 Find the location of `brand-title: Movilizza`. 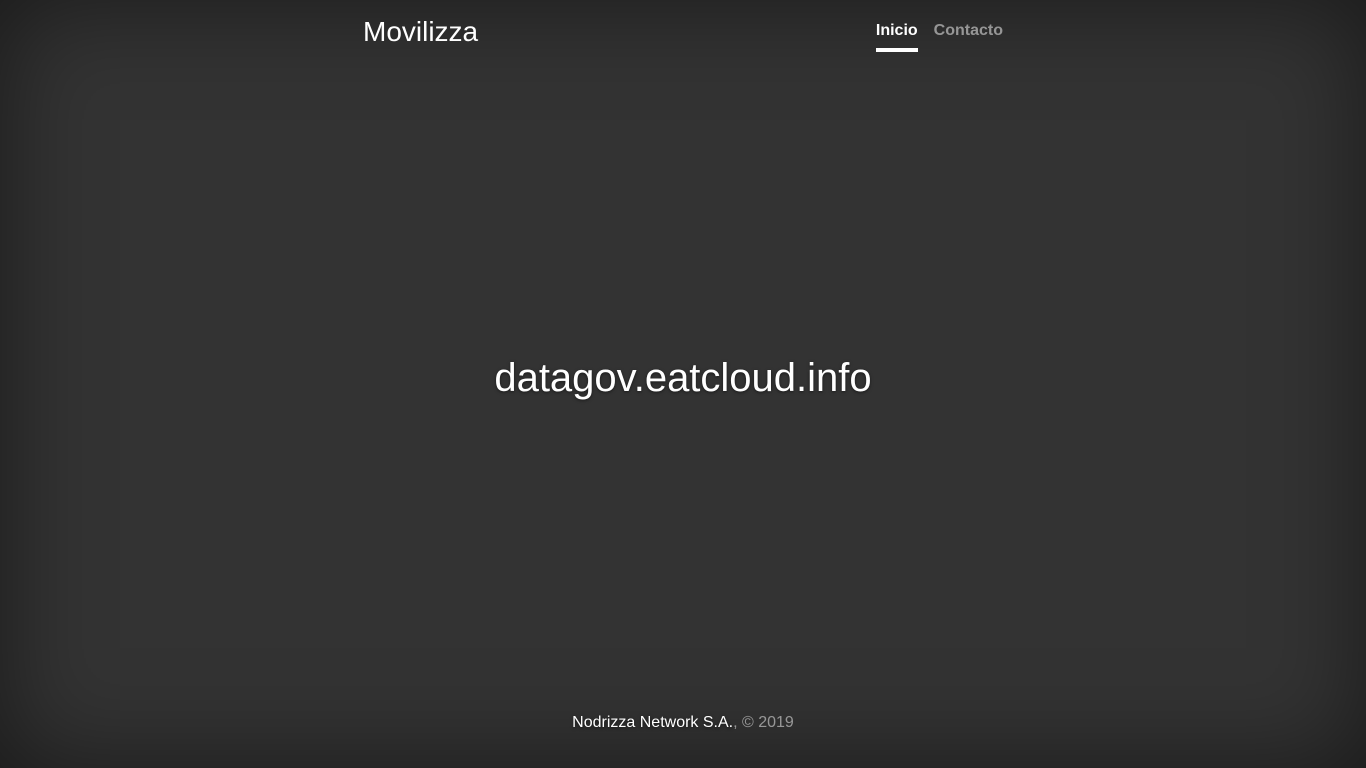

brand-title: Movilizza is located at coordinates (421, 31).